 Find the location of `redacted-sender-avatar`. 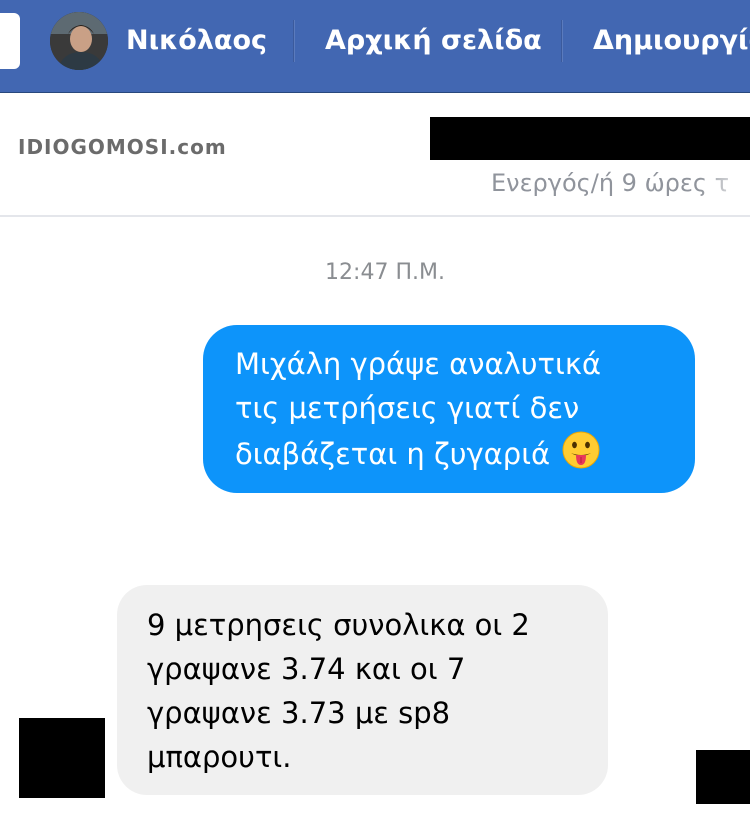

redacted-sender-avatar is located at coordinates (62, 758).